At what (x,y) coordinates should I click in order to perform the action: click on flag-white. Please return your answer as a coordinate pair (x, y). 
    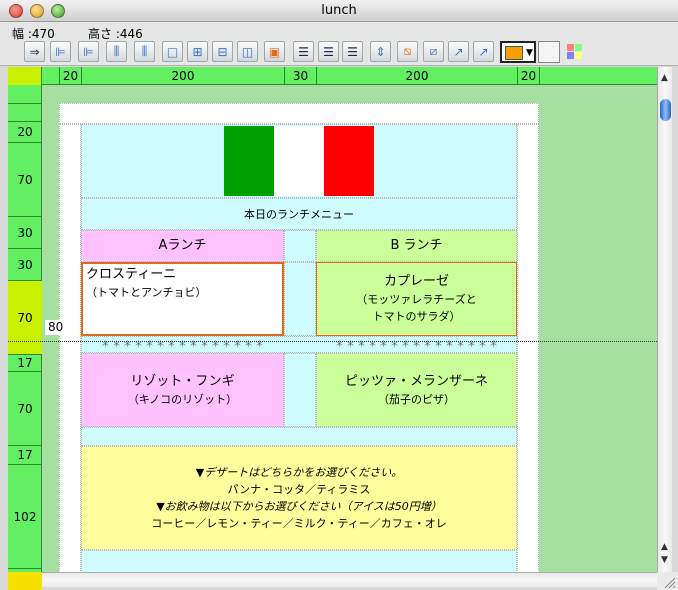
    Looking at the image, I should click on (299, 161).